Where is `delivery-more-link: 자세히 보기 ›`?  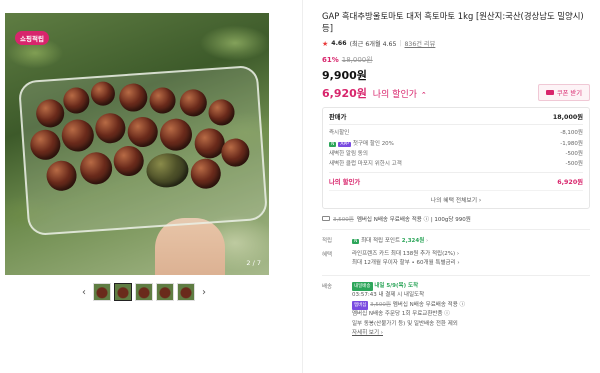 delivery-more-link: 자세히 보기 › is located at coordinates (471, 334).